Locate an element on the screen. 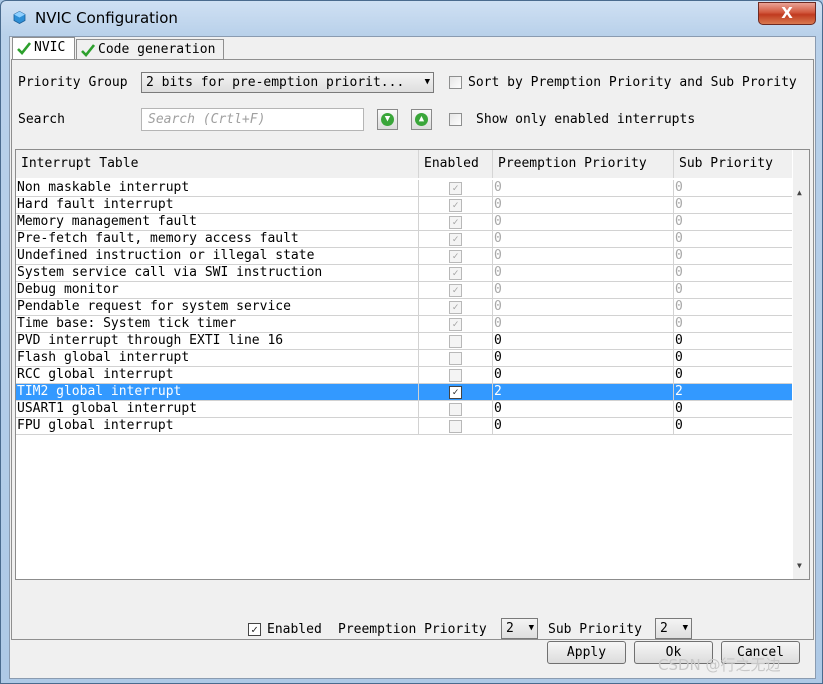 The width and height of the screenshot is (823, 684). sort-checkbox is located at coordinates (455, 82).